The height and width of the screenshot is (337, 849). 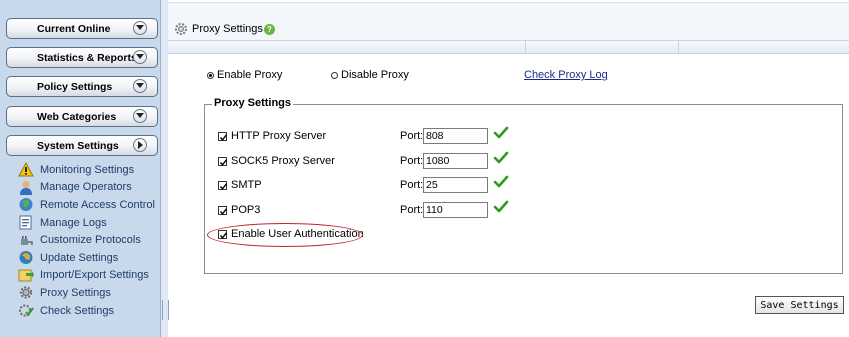 I want to click on sidebar-item-label: Proxy Settings, so click(x=75, y=292).